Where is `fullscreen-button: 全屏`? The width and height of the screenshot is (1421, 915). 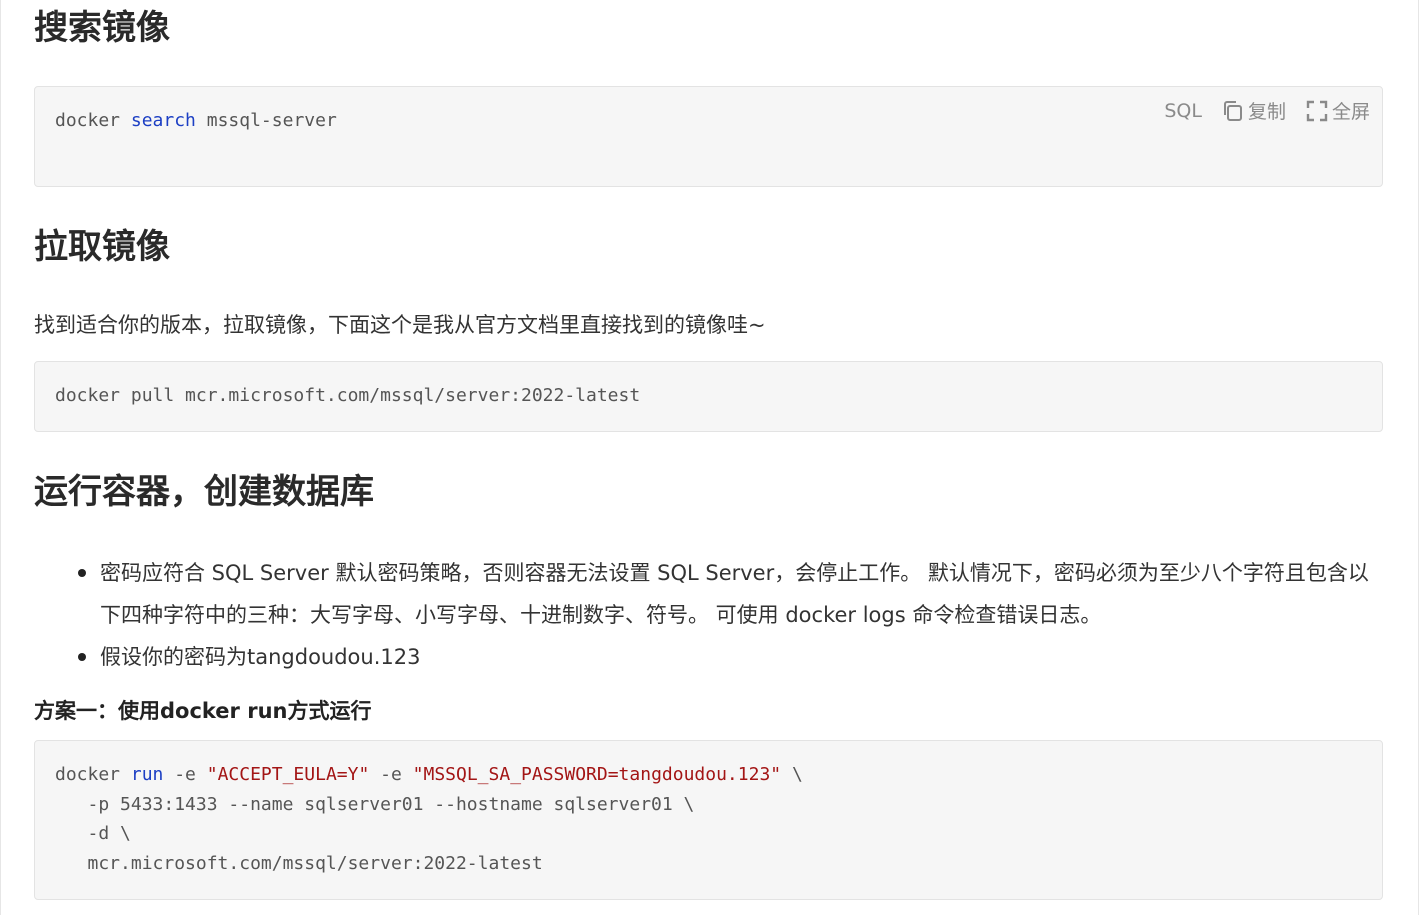
fullscreen-button: 全屏 is located at coordinates (1338, 110).